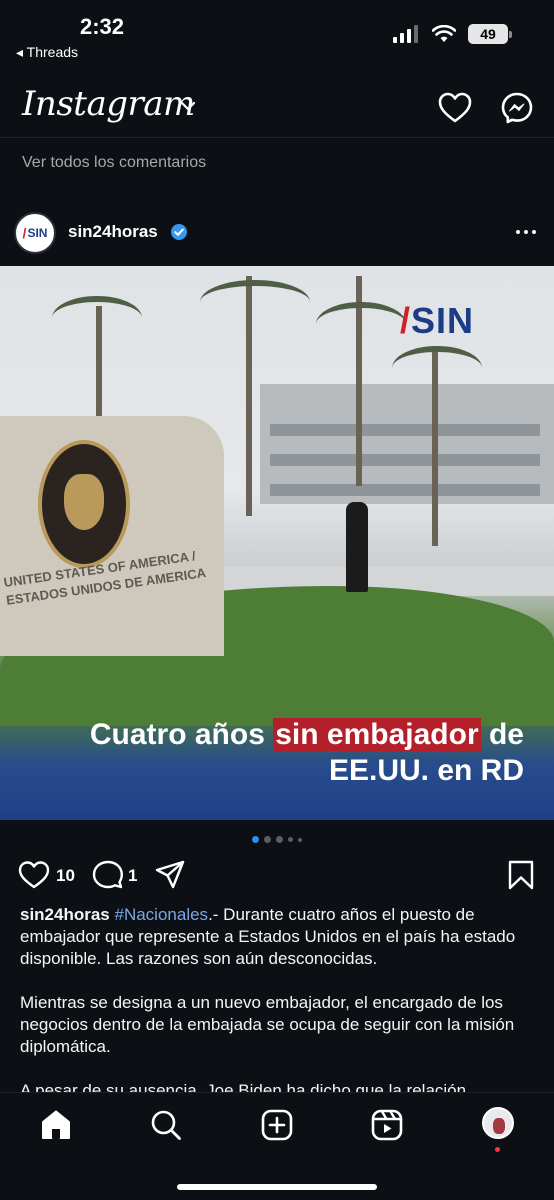 This screenshot has width=554, height=1200. What do you see at coordinates (47, 52) in the screenshot?
I see `back-to-threads-link: ◂ Threads` at bounding box center [47, 52].